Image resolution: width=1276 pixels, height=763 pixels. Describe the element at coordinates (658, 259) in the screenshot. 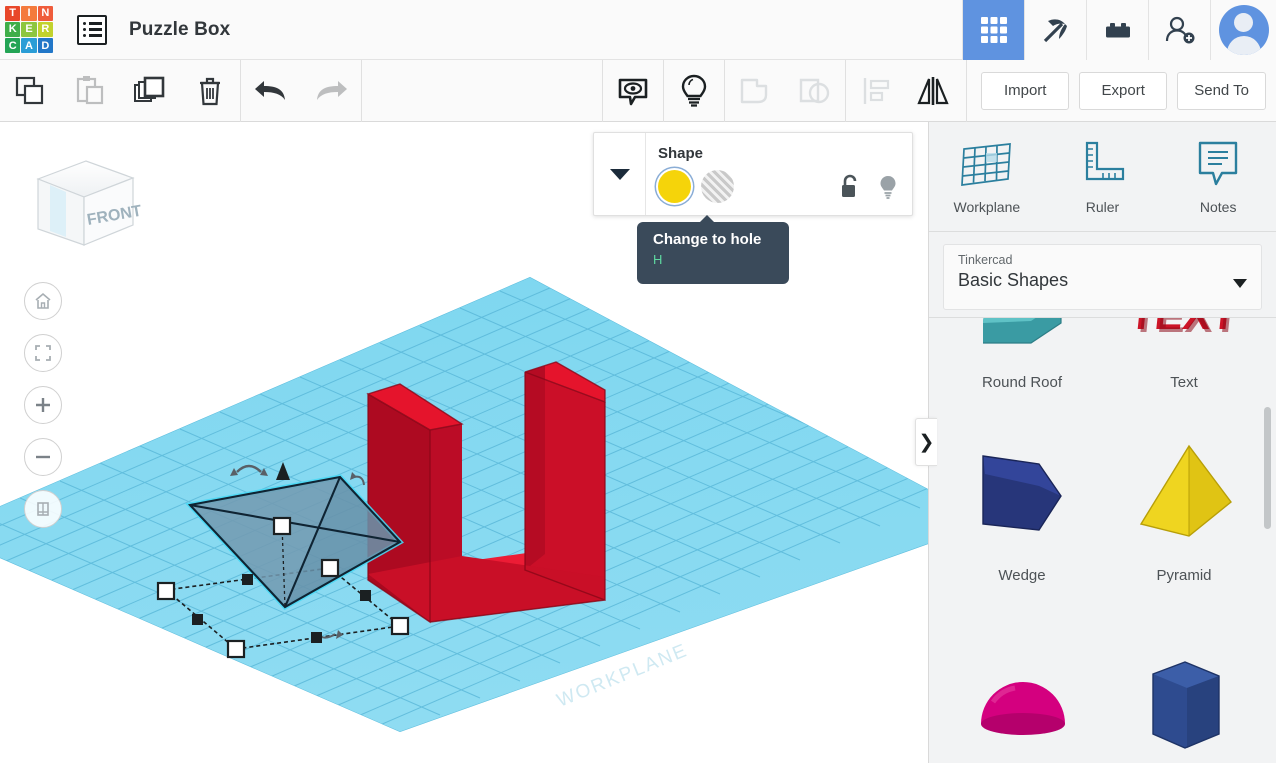

I see `tooltip-shortcut: H` at that location.